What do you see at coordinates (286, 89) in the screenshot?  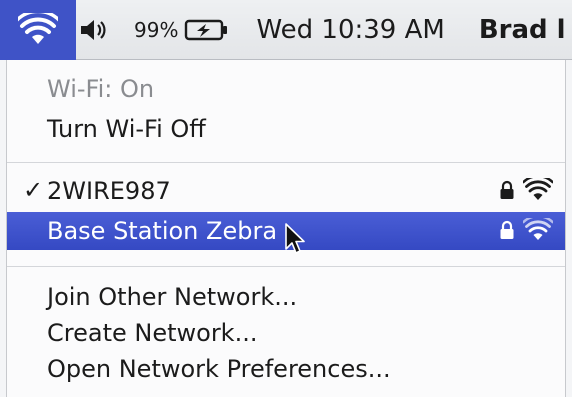 I see `wifi-status-item: Wi-Fi: On` at bounding box center [286, 89].